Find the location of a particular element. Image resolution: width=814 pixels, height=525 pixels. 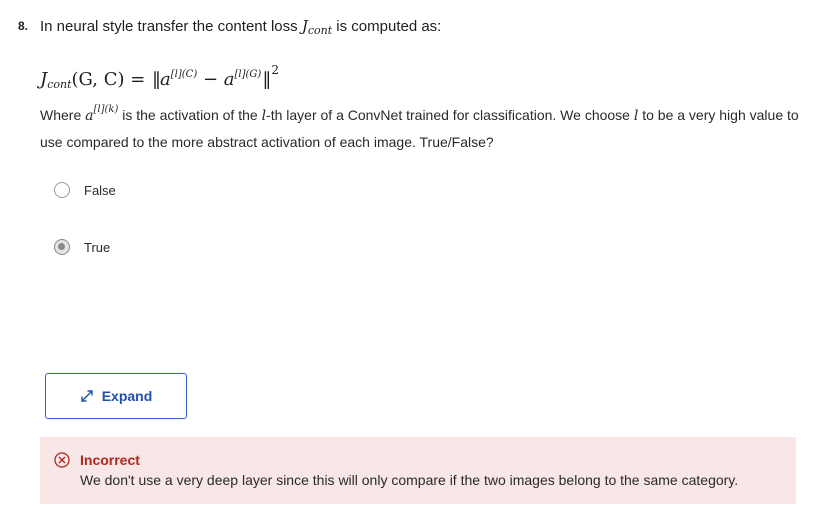

content-loss-formula: Jcont(G, C) = ‖a[l](C) − a[l](G)‖ 2 is located at coordinates (159, 77).